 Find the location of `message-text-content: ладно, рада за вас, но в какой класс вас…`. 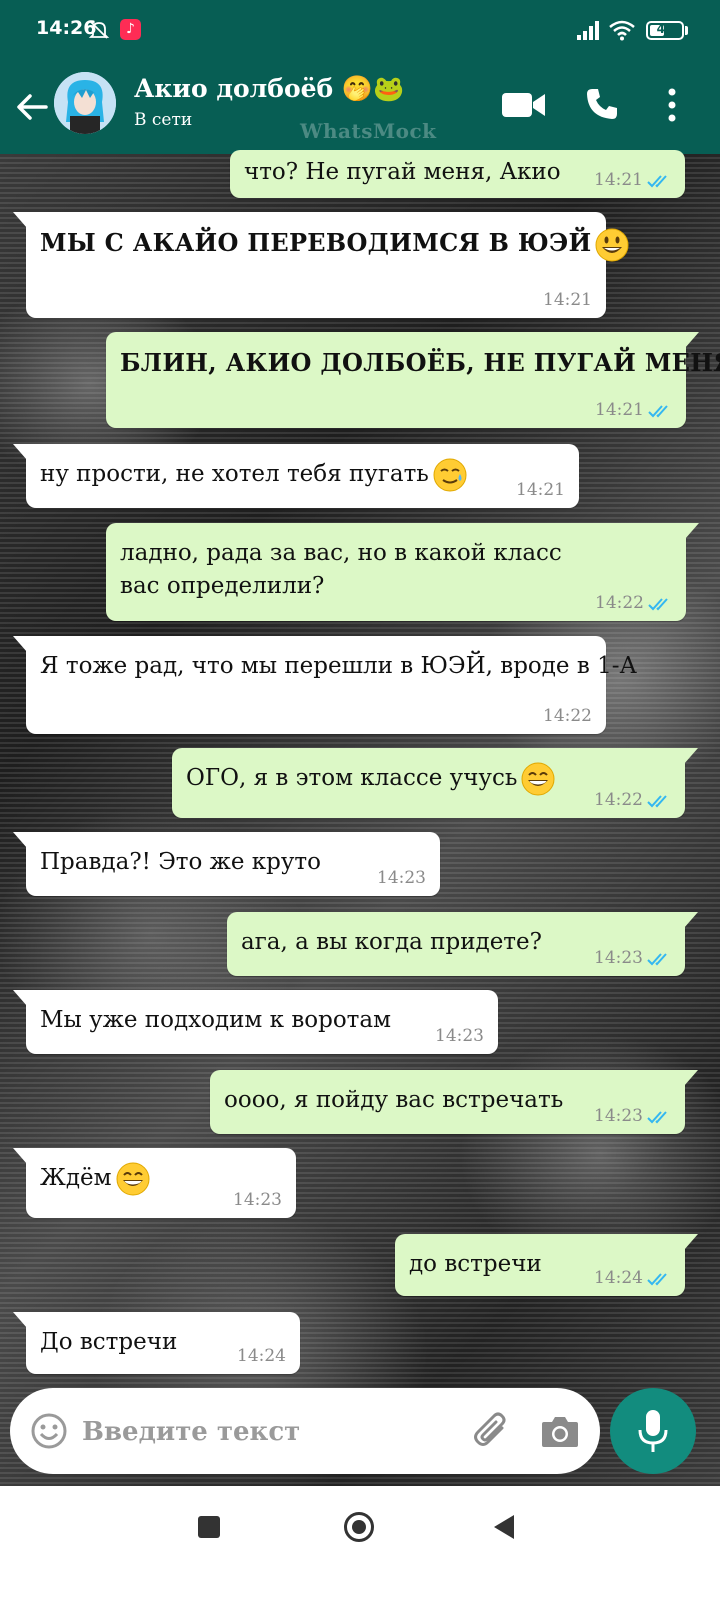

message-text-content: ладно, рада за вас, но в какой класс вас… is located at coordinates (341, 569).